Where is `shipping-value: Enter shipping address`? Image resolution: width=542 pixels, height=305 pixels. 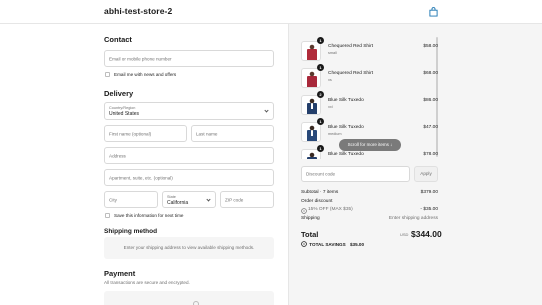
shipping-value: Enter shipping address is located at coordinates (413, 218).